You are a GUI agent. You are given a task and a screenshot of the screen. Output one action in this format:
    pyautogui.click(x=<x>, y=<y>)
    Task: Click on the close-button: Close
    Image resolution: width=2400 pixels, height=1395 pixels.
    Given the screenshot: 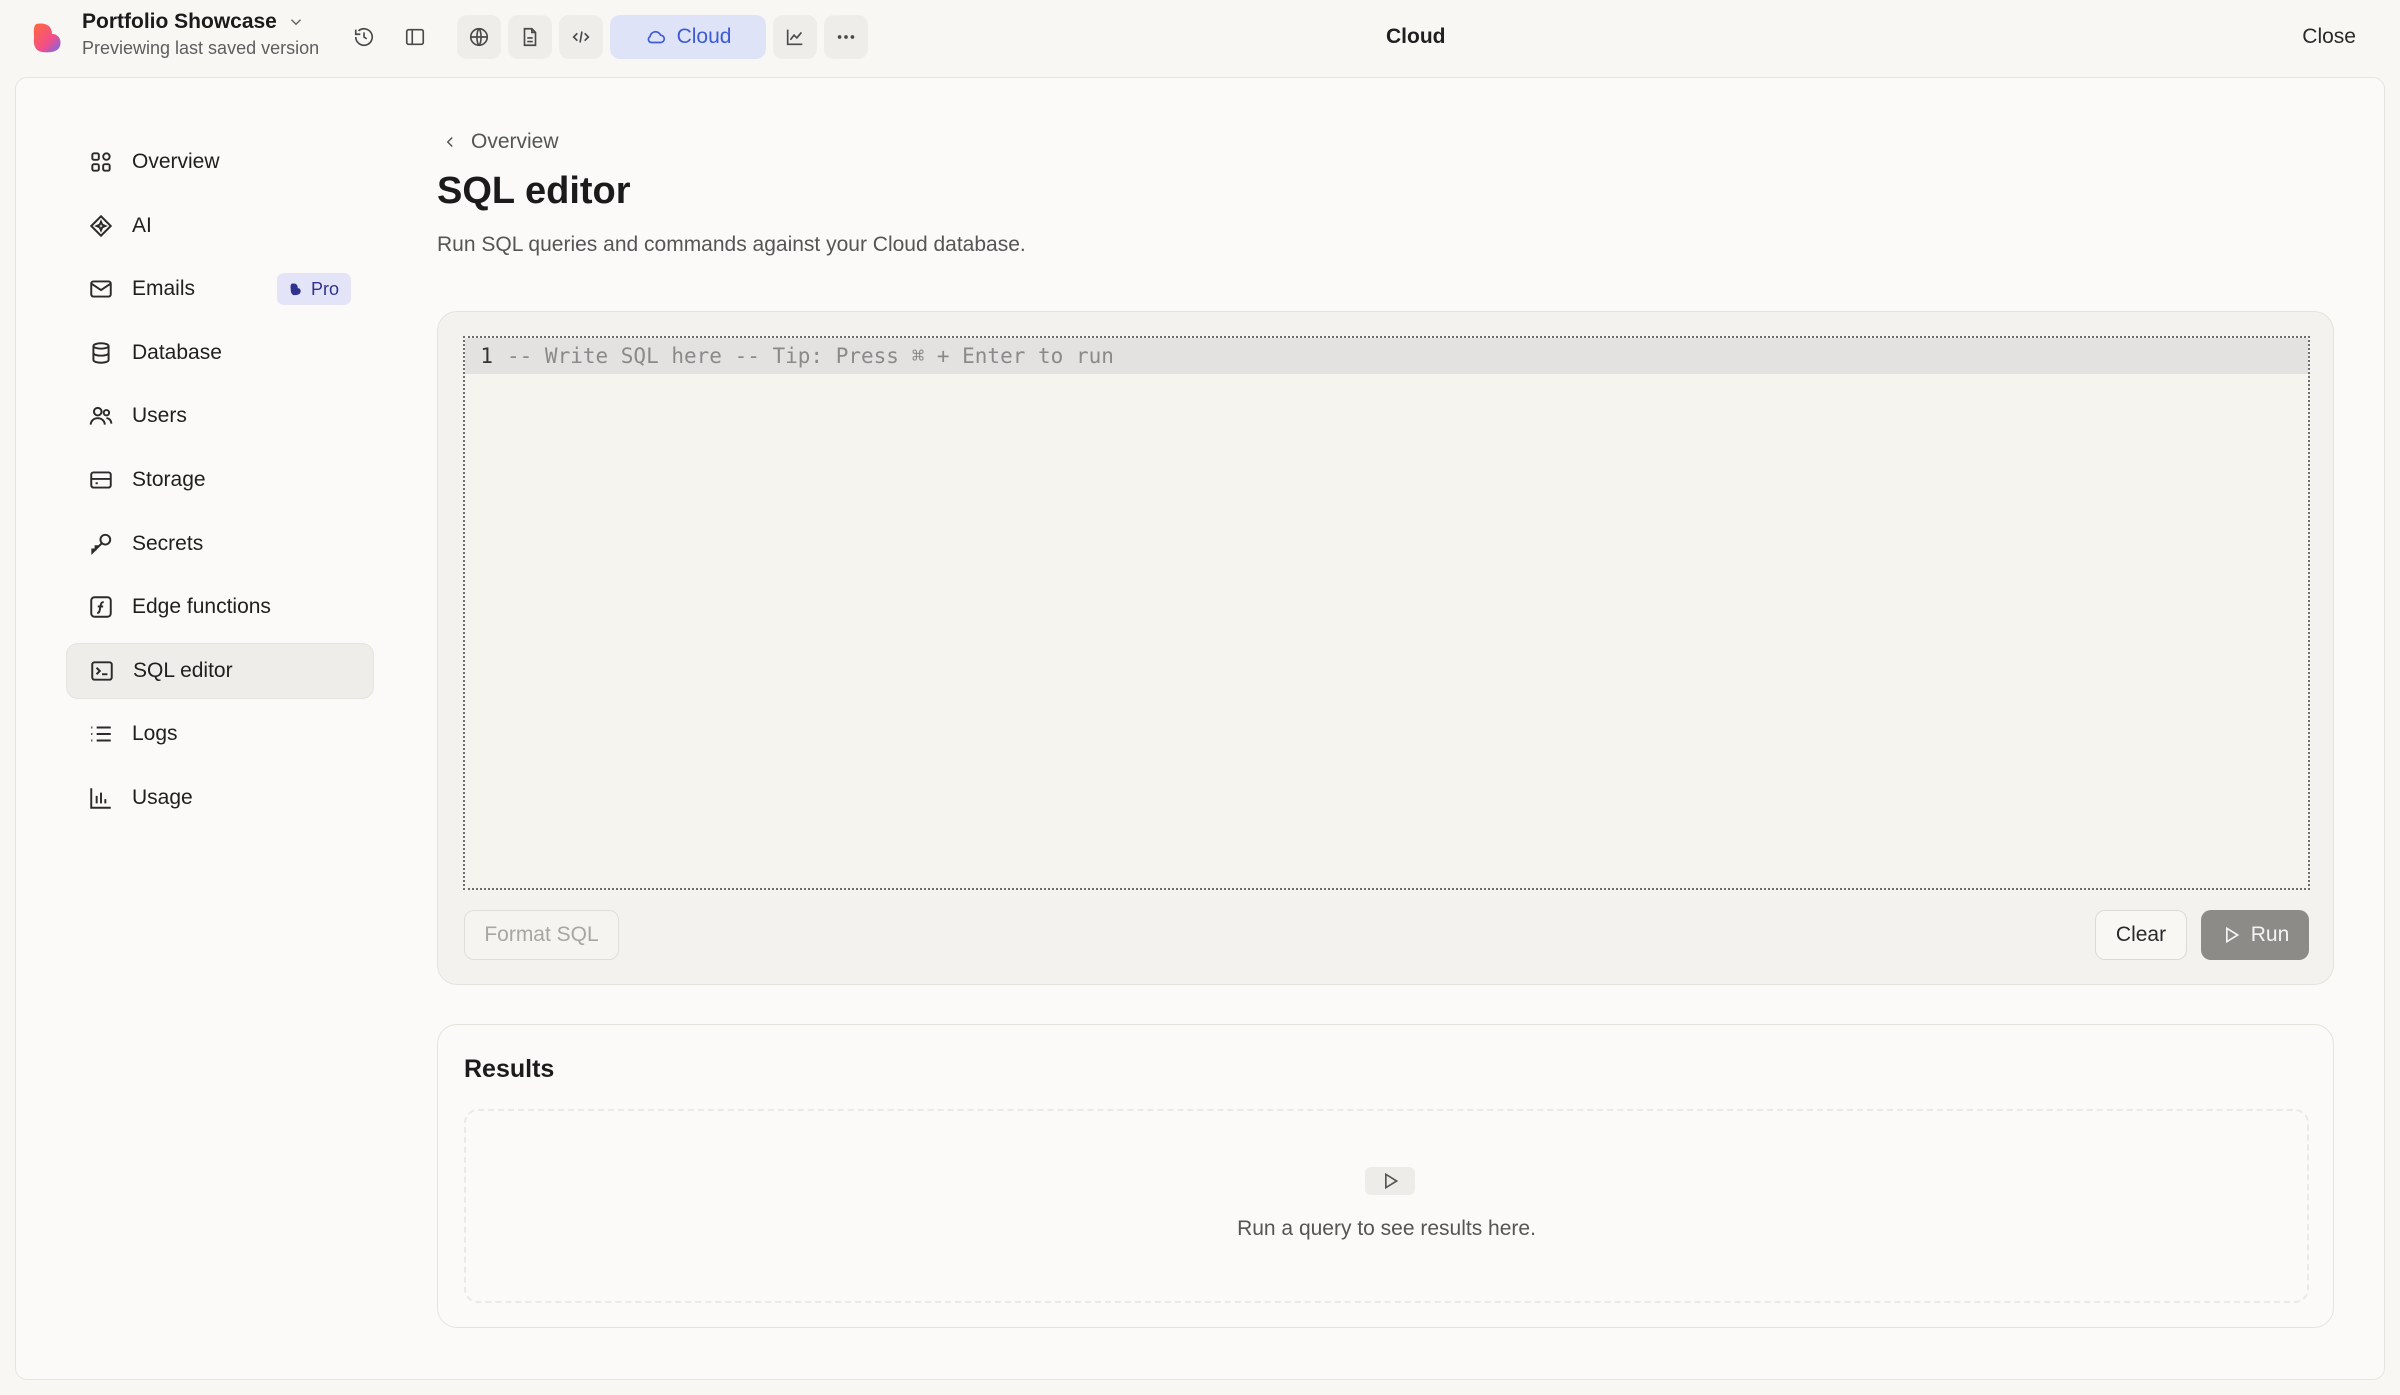 What is the action you would take?
    pyautogui.click(x=2329, y=37)
    